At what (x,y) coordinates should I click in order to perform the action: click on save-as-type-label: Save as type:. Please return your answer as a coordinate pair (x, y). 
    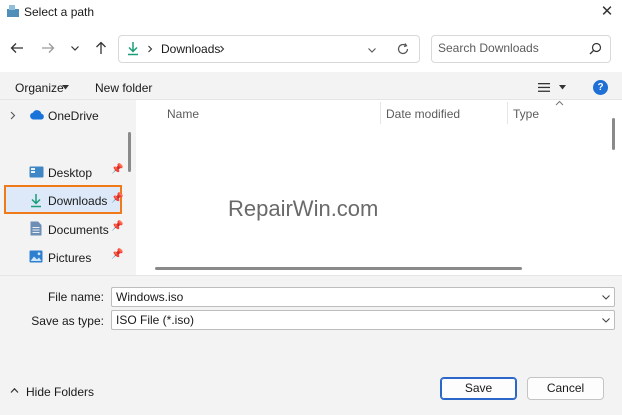
    Looking at the image, I should click on (67, 321).